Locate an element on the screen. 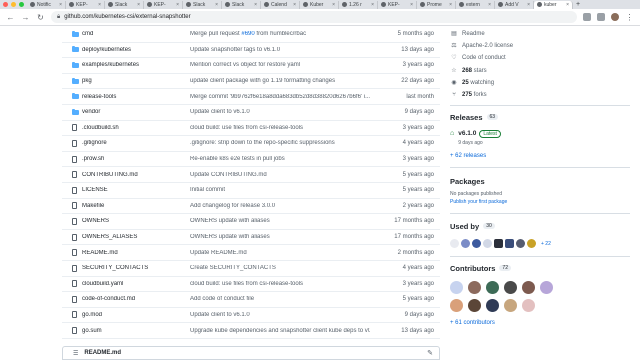 The height and width of the screenshot is (360, 640). commit-message-text: Update snapshotter tags to v6.1.0 is located at coordinates (235, 50).